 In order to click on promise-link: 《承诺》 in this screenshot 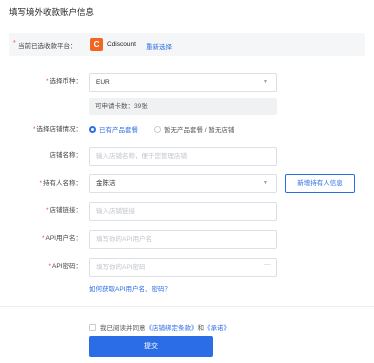, I will do `click(217, 328)`.